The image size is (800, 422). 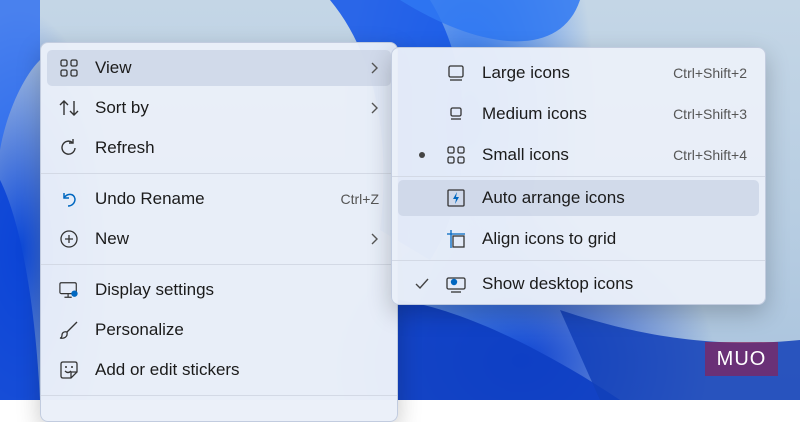 I want to click on menu-item-label: Personalize, so click(x=139, y=329).